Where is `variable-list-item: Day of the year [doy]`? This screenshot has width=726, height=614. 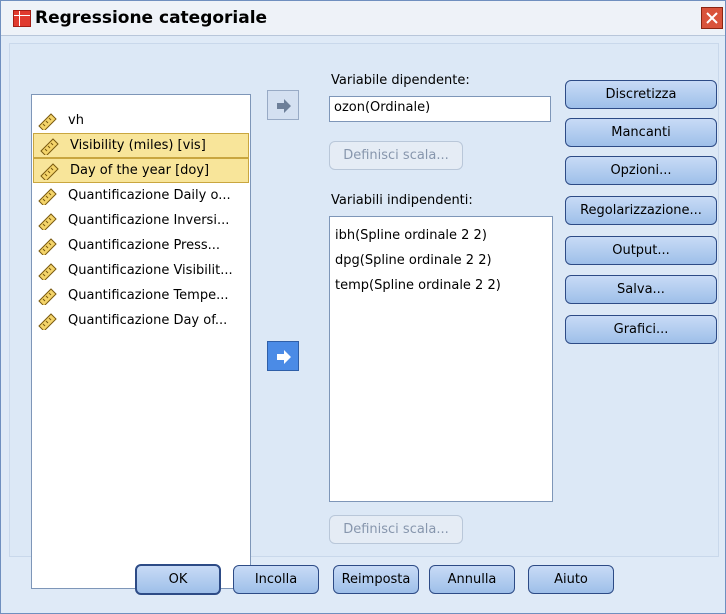 variable-list-item: Day of the year [doy] is located at coordinates (141, 170).